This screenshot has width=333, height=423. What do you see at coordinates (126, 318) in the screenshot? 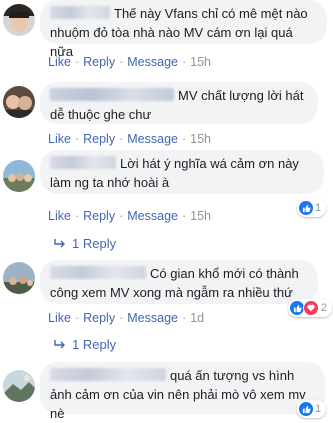
I see `comment-actions: Like · Reply · Message · 1d` at bounding box center [126, 318].